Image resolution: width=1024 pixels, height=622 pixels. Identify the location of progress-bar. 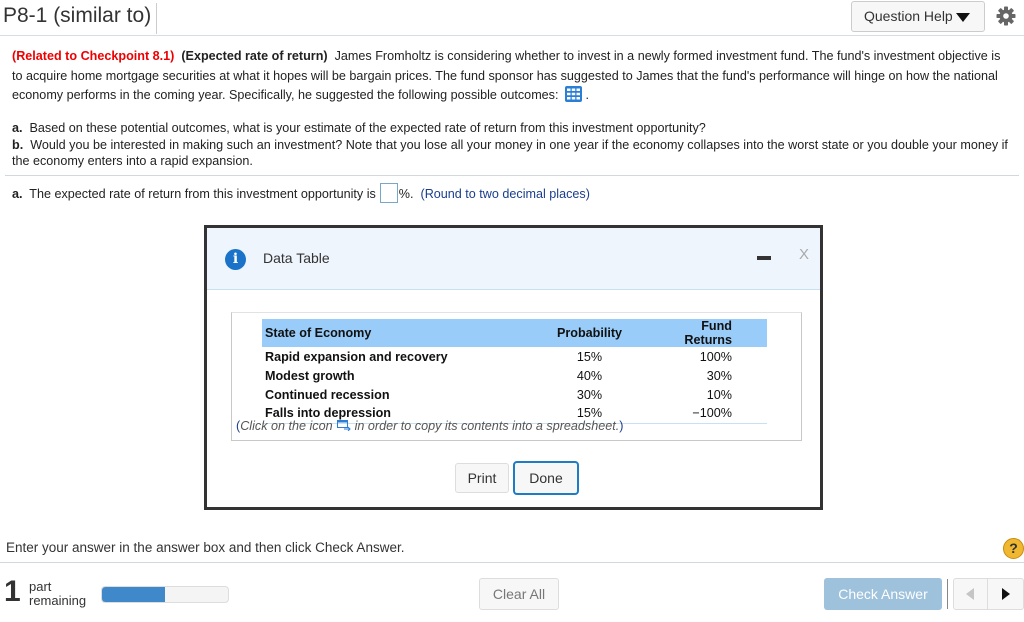
(165, 594).